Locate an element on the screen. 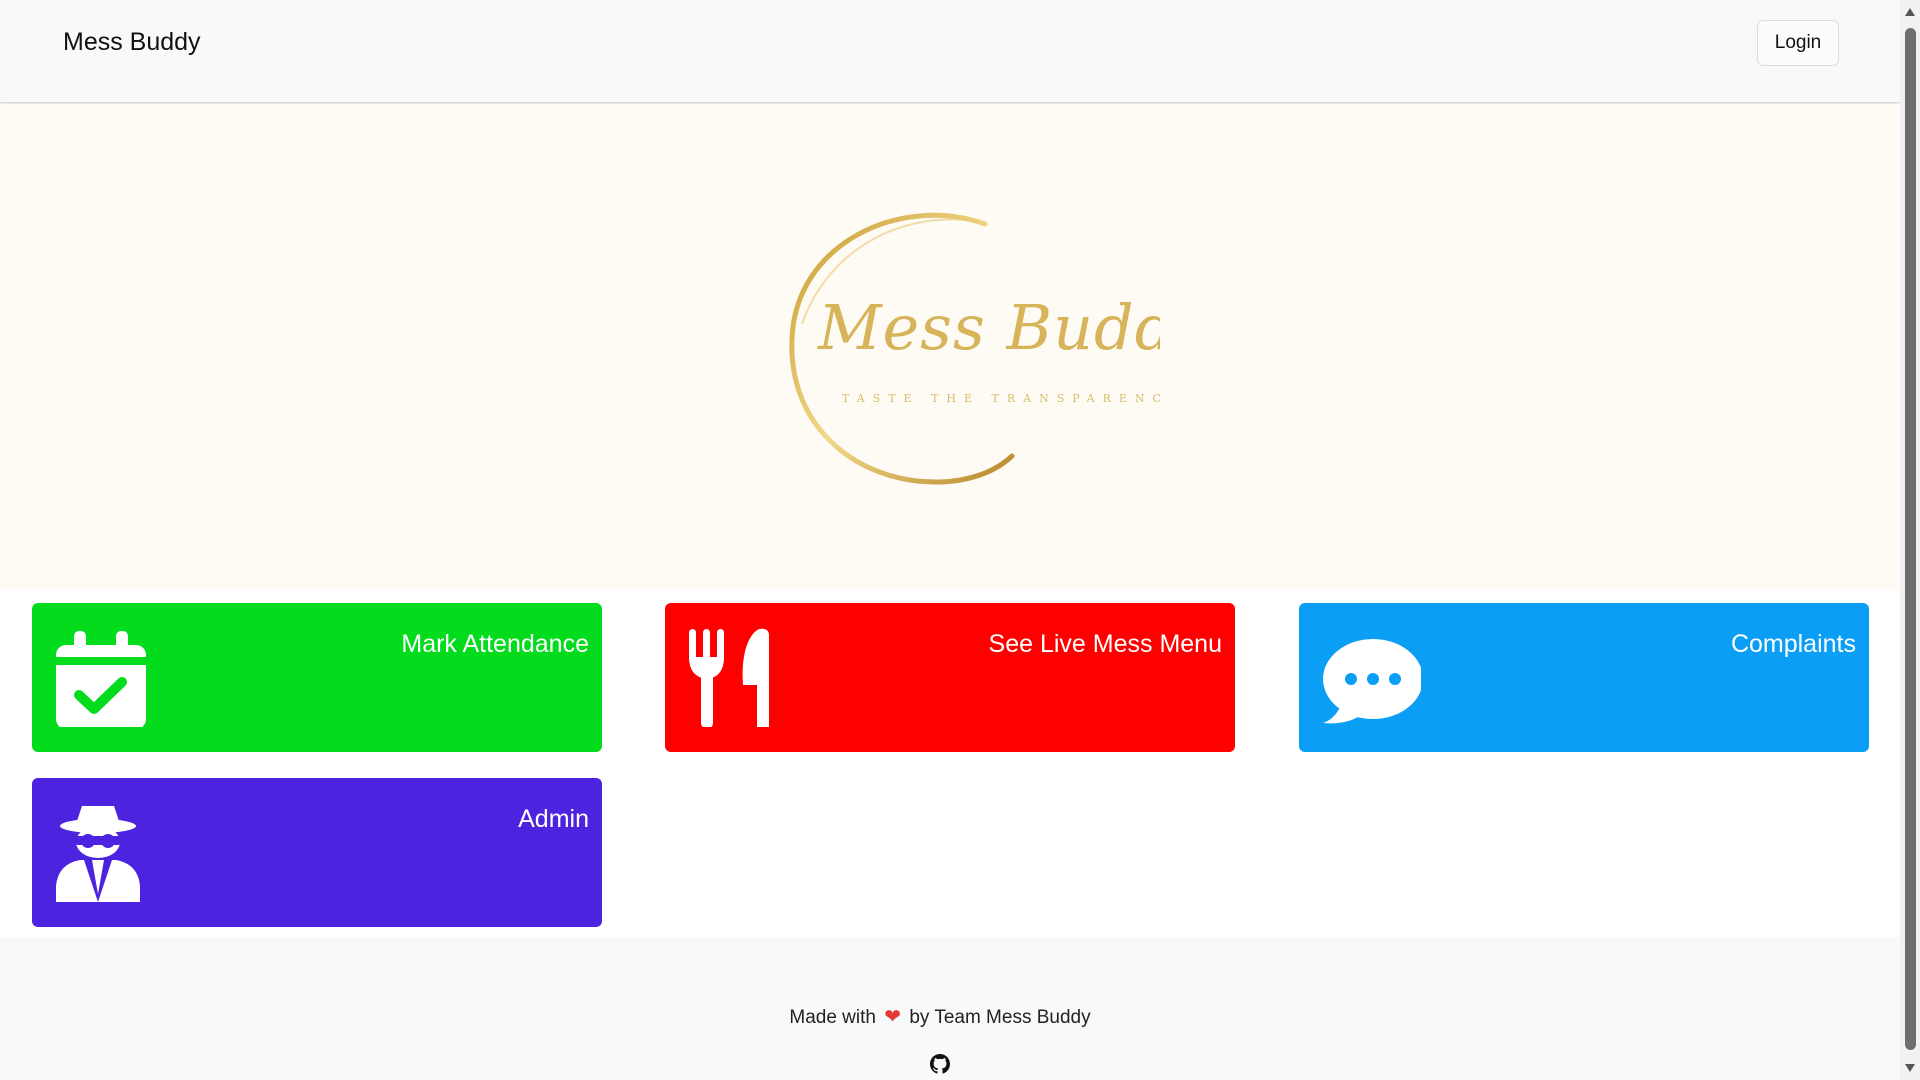 Image resolution: width=1920 pixels, height=1080 pixels. logo-script-text: Mess Buddy is located at coordinates (988, 327).